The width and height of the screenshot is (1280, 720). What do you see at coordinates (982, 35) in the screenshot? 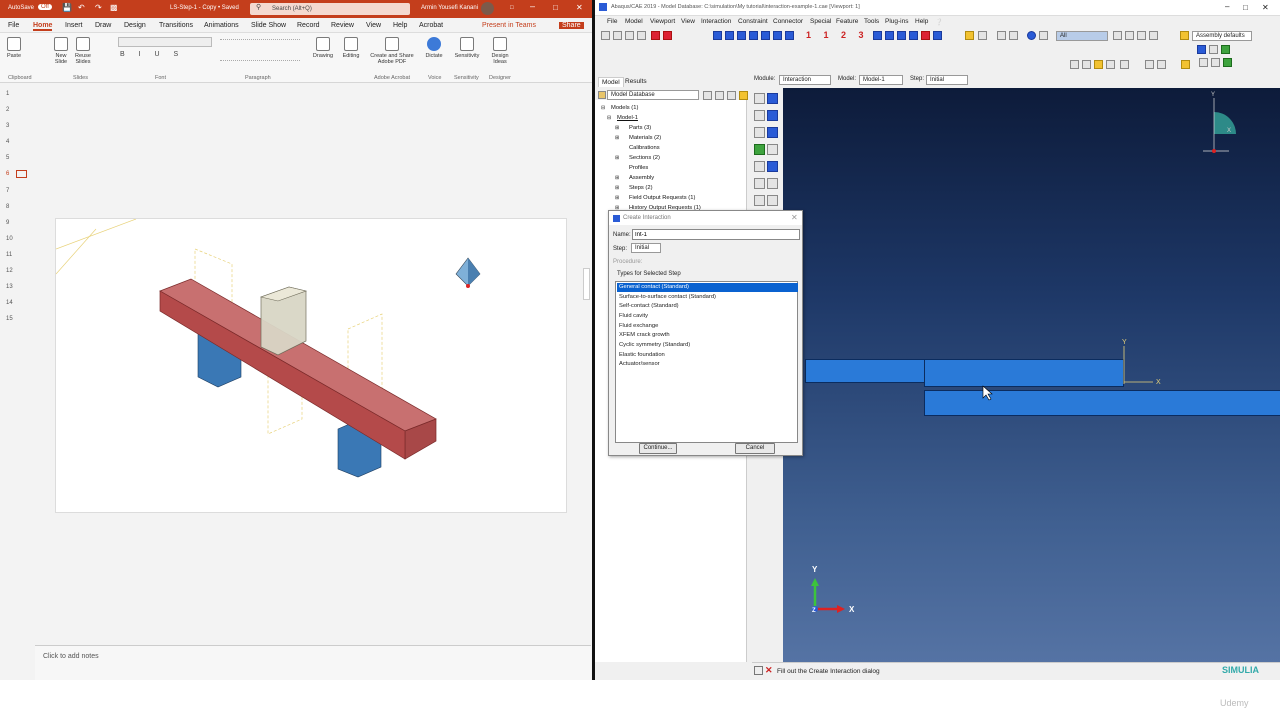
I see `mesh-display-icon` at bounding box center [982, 35].